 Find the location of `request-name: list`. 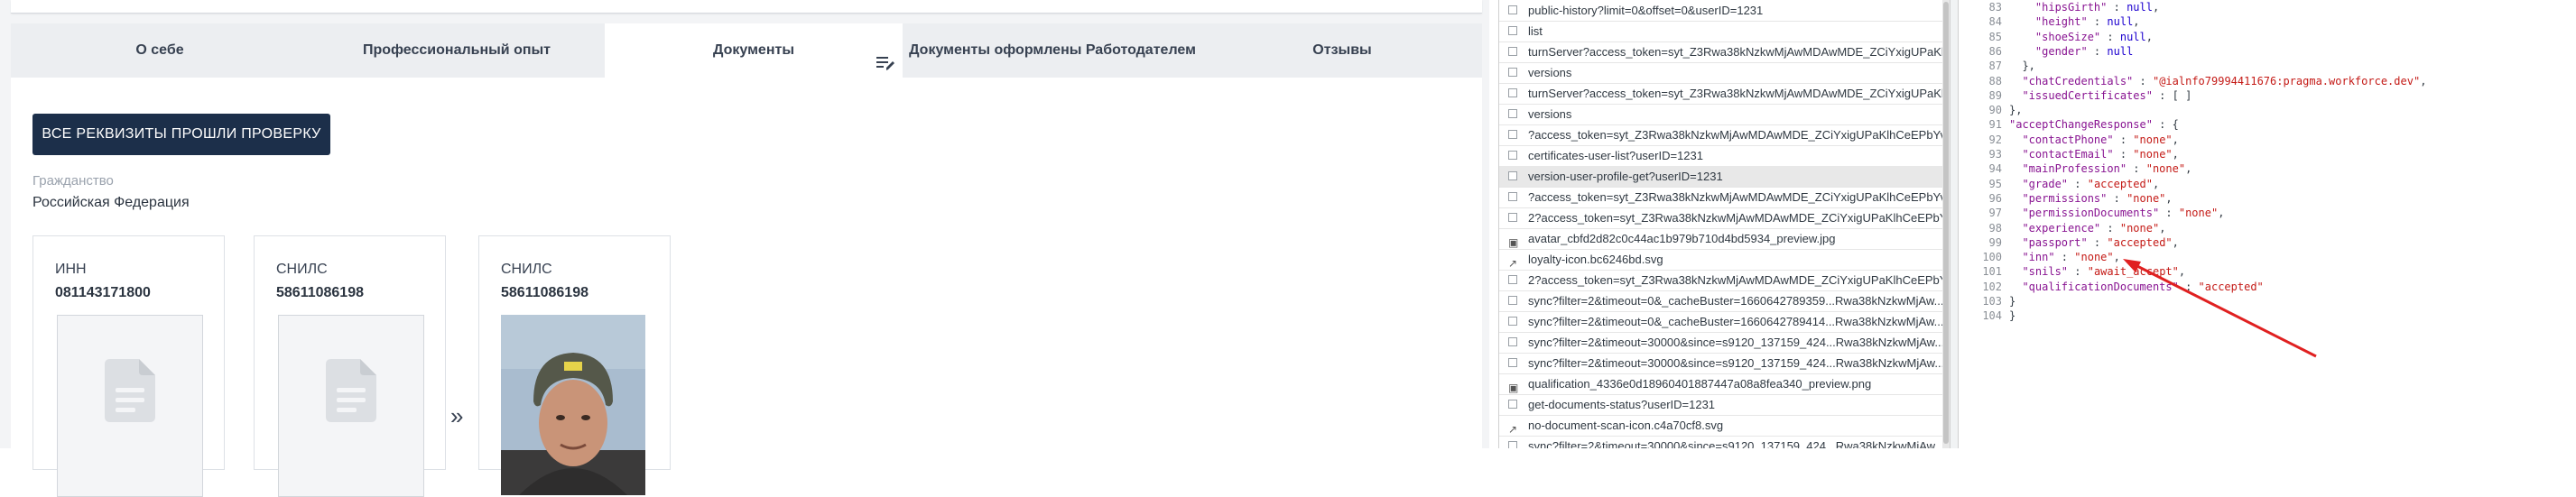

request-name: list is located at coordinates (1535, 31).